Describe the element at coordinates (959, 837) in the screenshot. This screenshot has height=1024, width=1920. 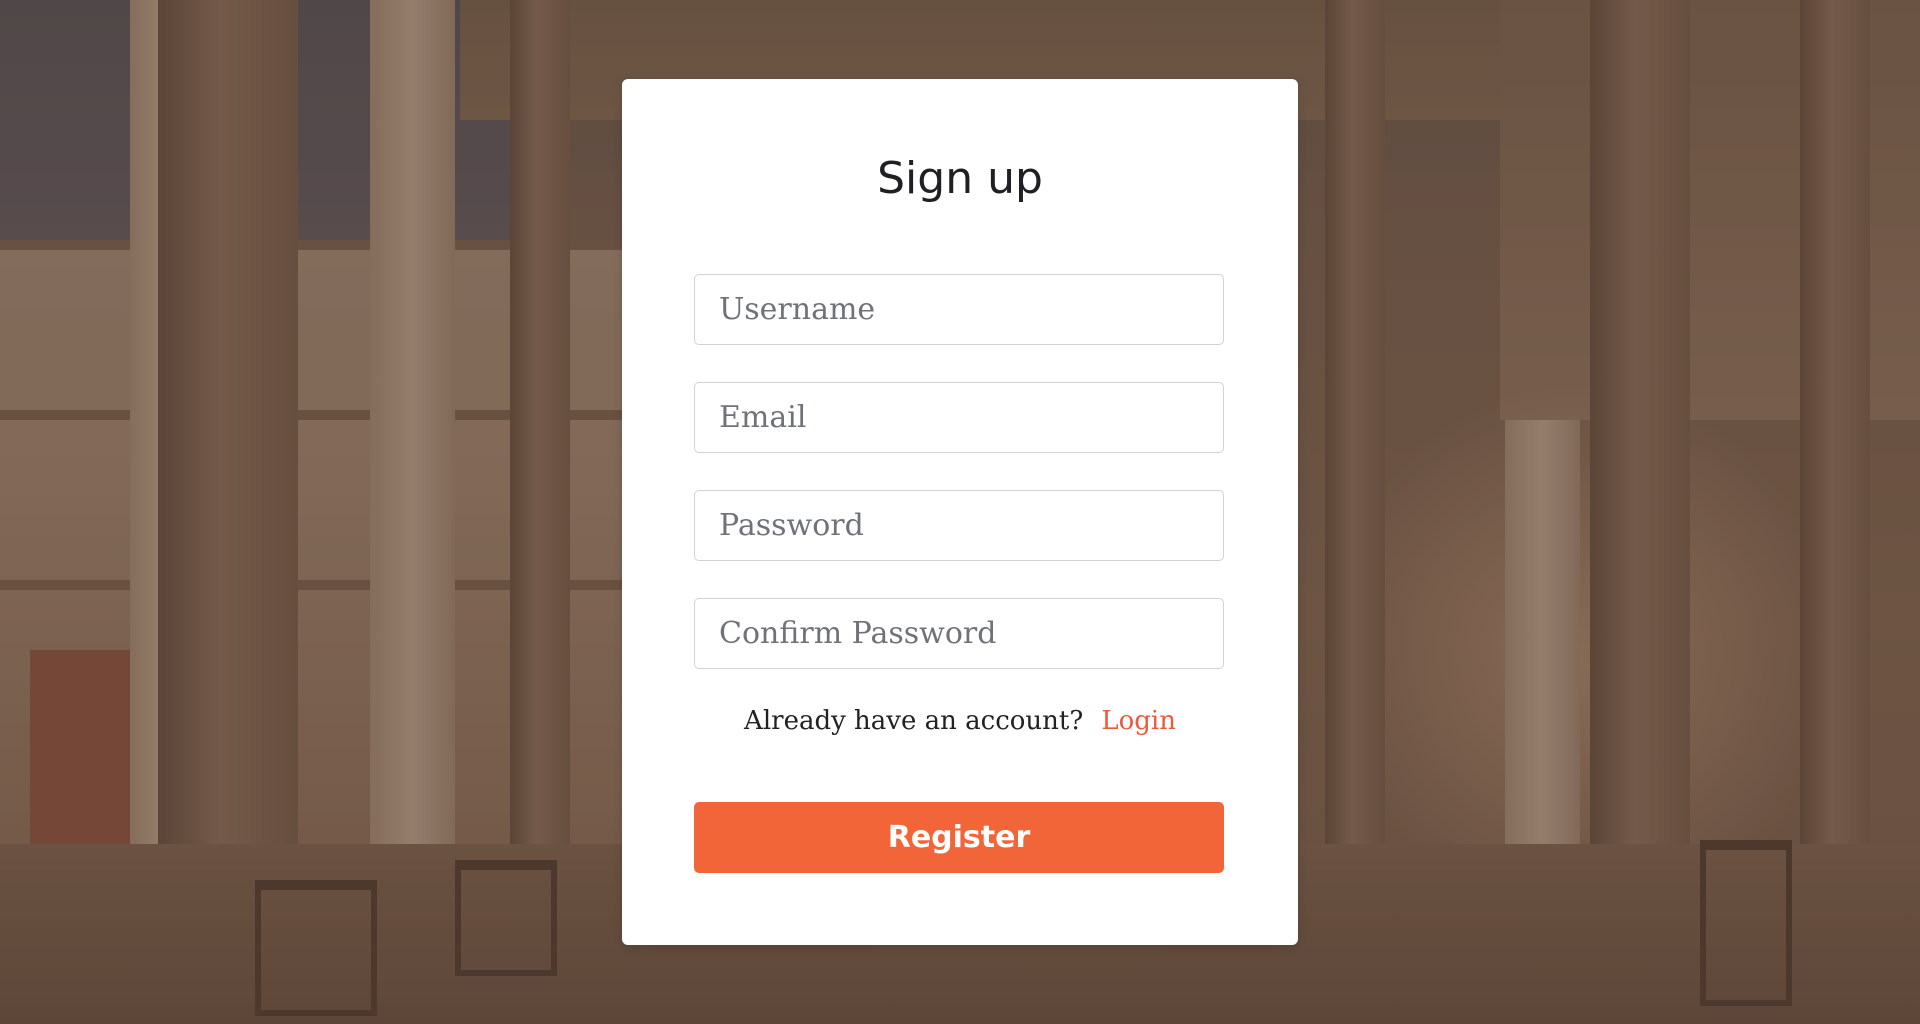
I see `register-button: Register` at that location.